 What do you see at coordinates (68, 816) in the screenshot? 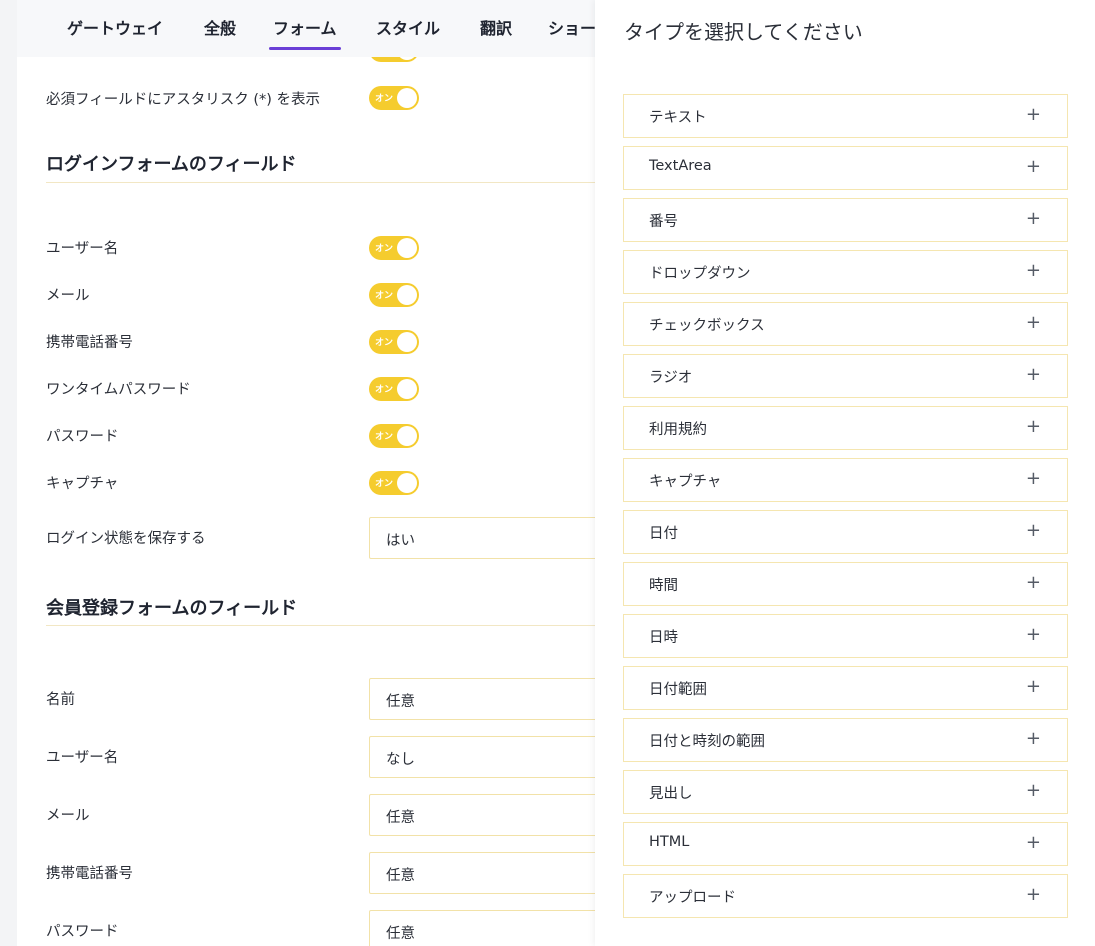
I see `register-field-label: メール` at bounding box center [68, 816].